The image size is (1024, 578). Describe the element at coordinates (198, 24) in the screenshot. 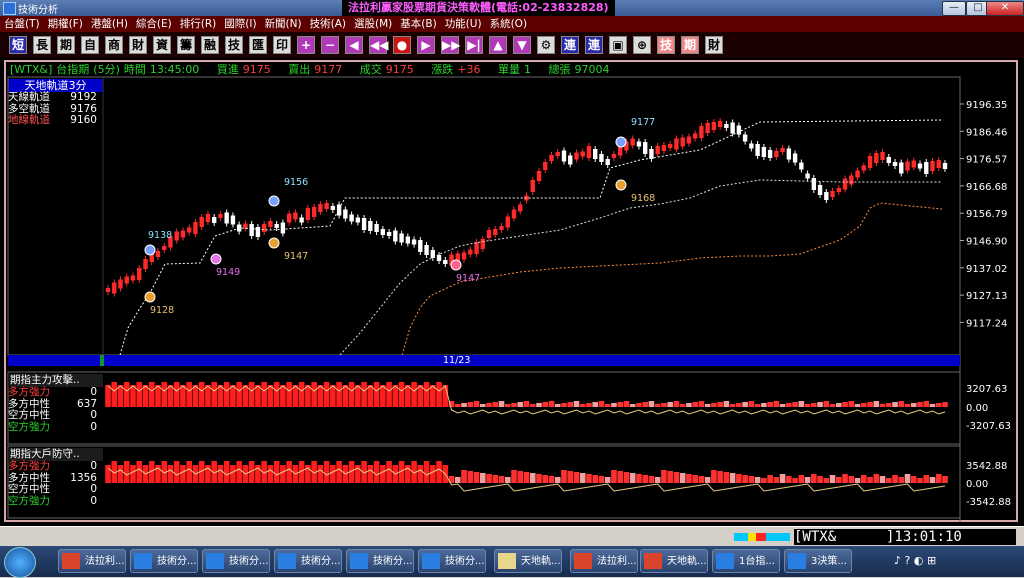

I see `menu-ranking: 排行(R)` at that location.